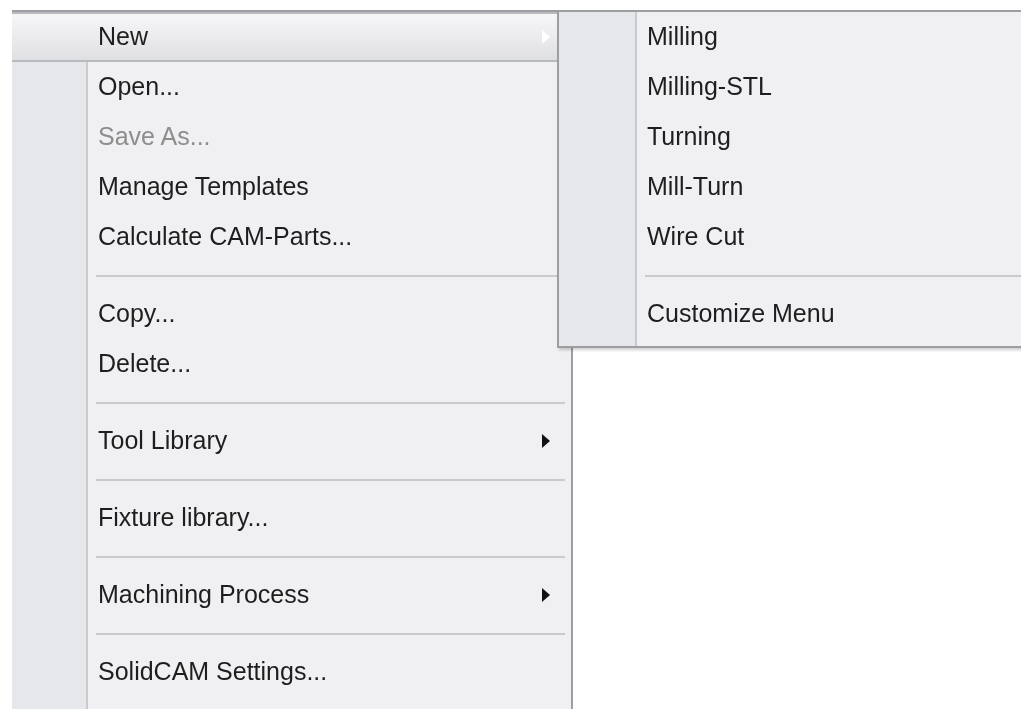 This screenshot has width=1021, height=709. What do you see at coordinates (790, 87) in the screenshot?
I see `menu-item: Milling-STL` at bounding box center [790, 87].